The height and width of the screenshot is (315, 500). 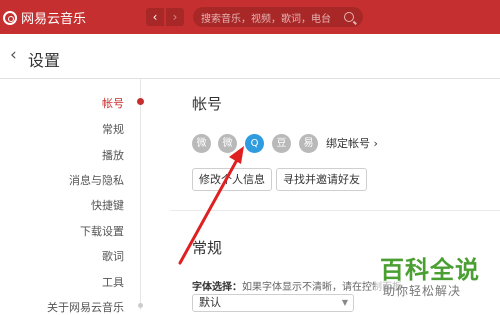 I want to click on sidebar-track, so click(x=140, y=194).